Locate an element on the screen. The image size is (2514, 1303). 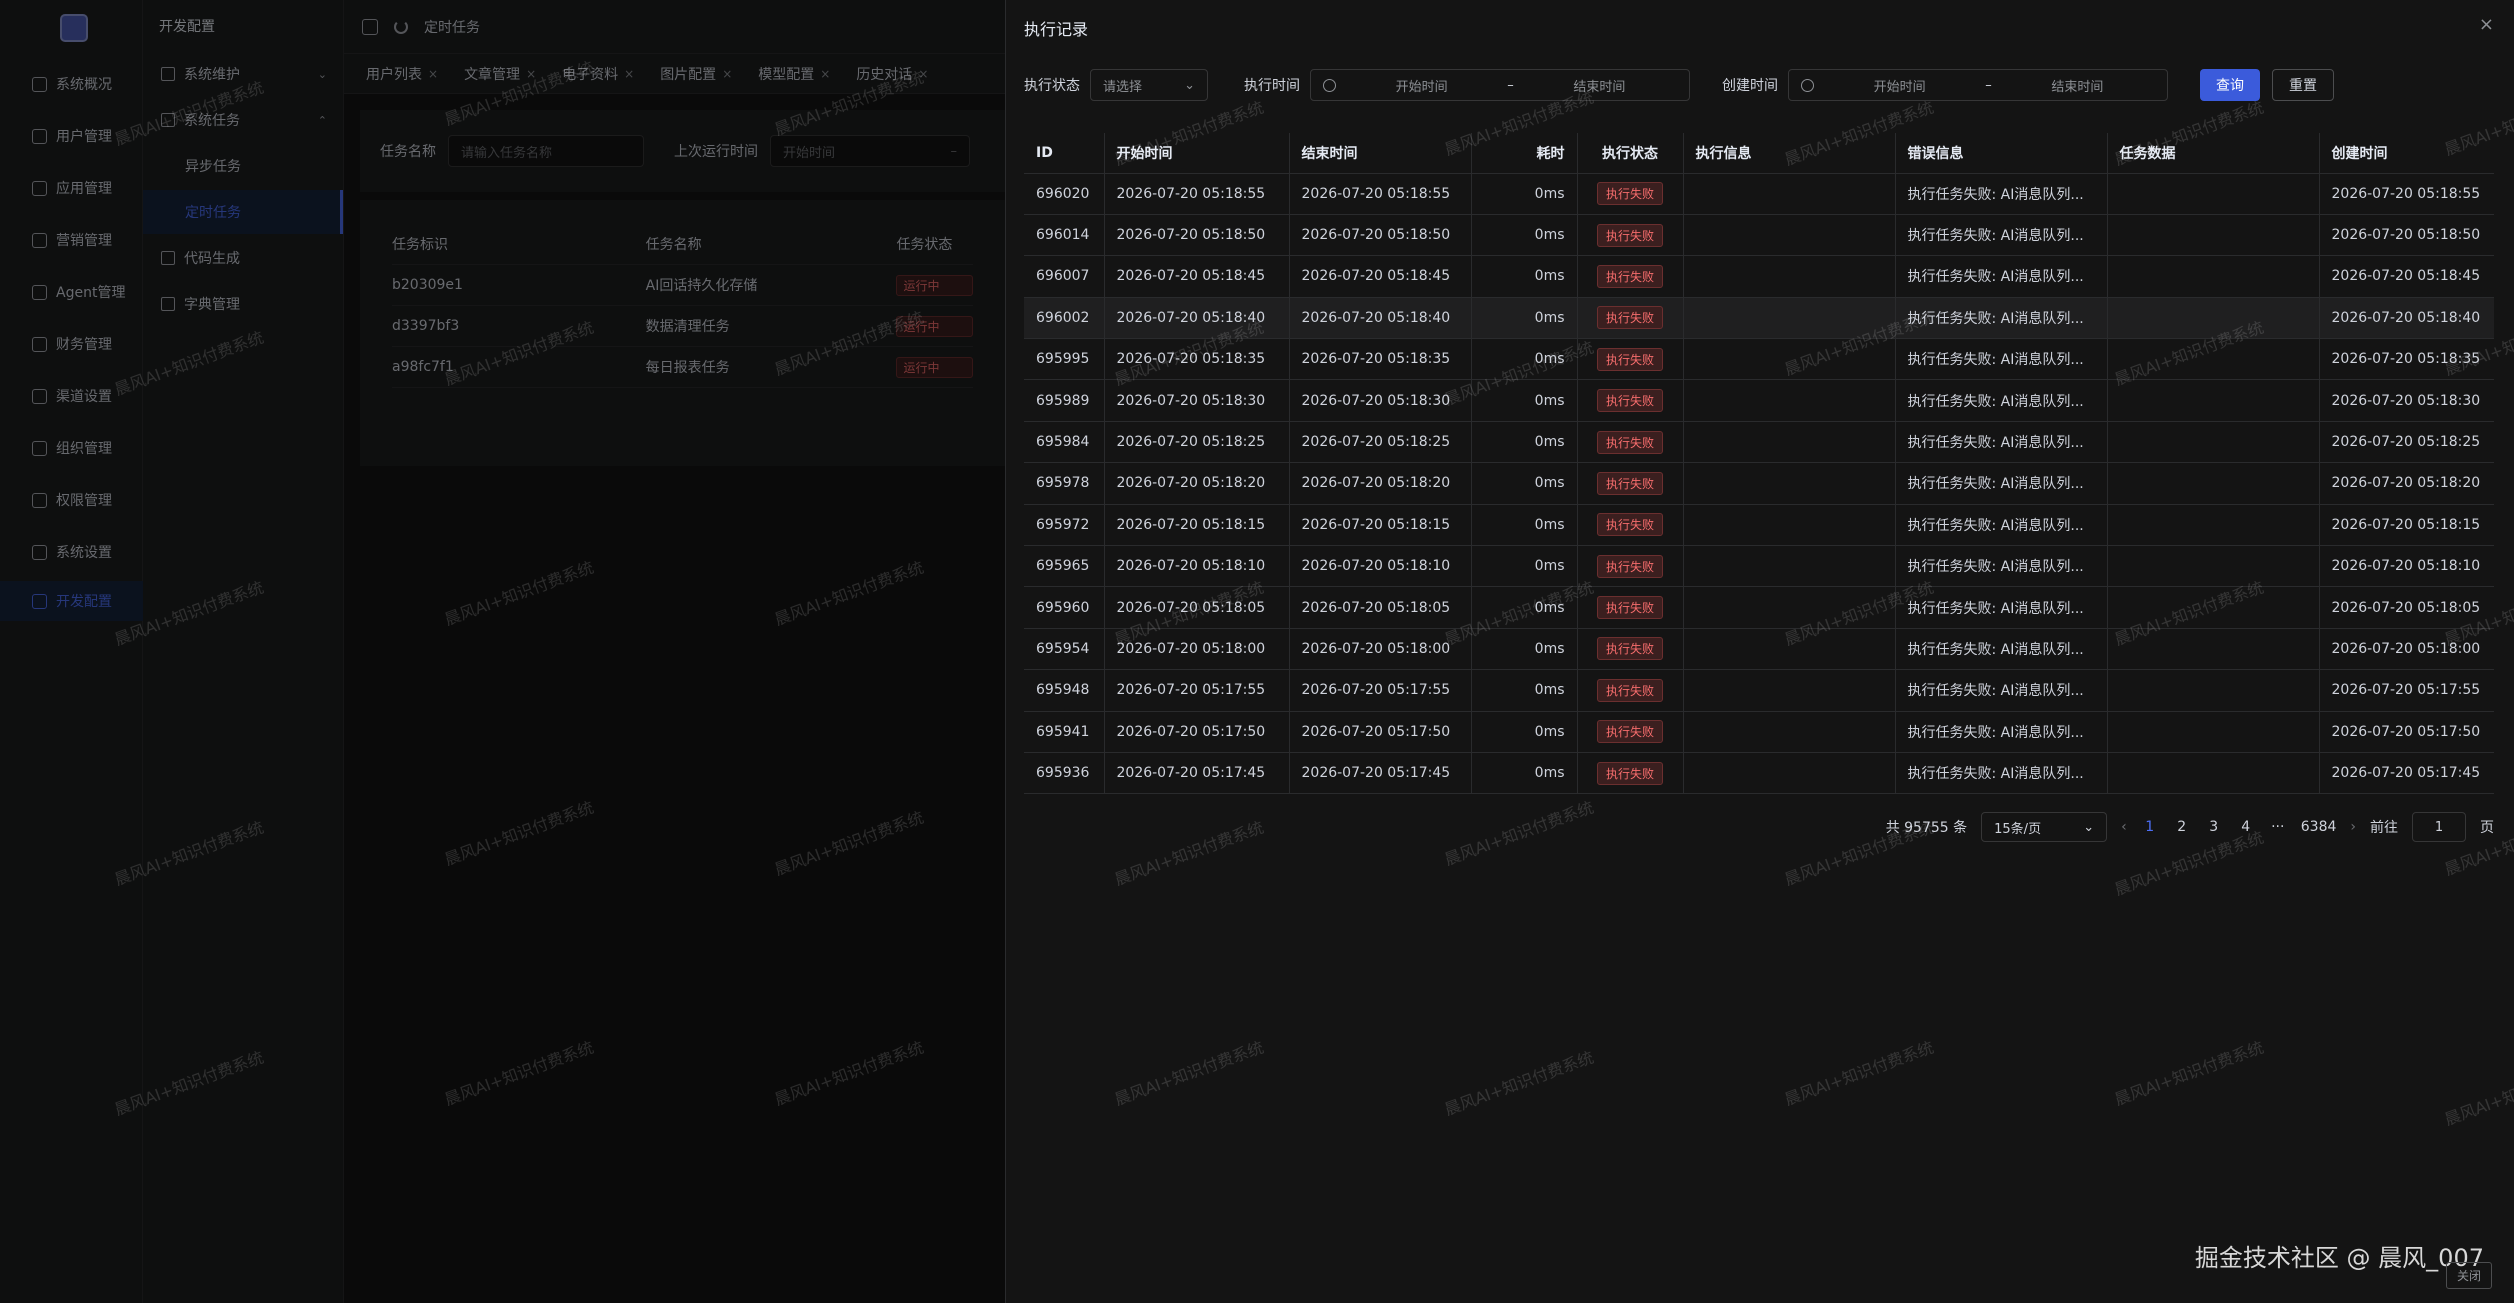
cell-start: 2026-07-20 05:18:00 is located at coordinates (1197, 649).